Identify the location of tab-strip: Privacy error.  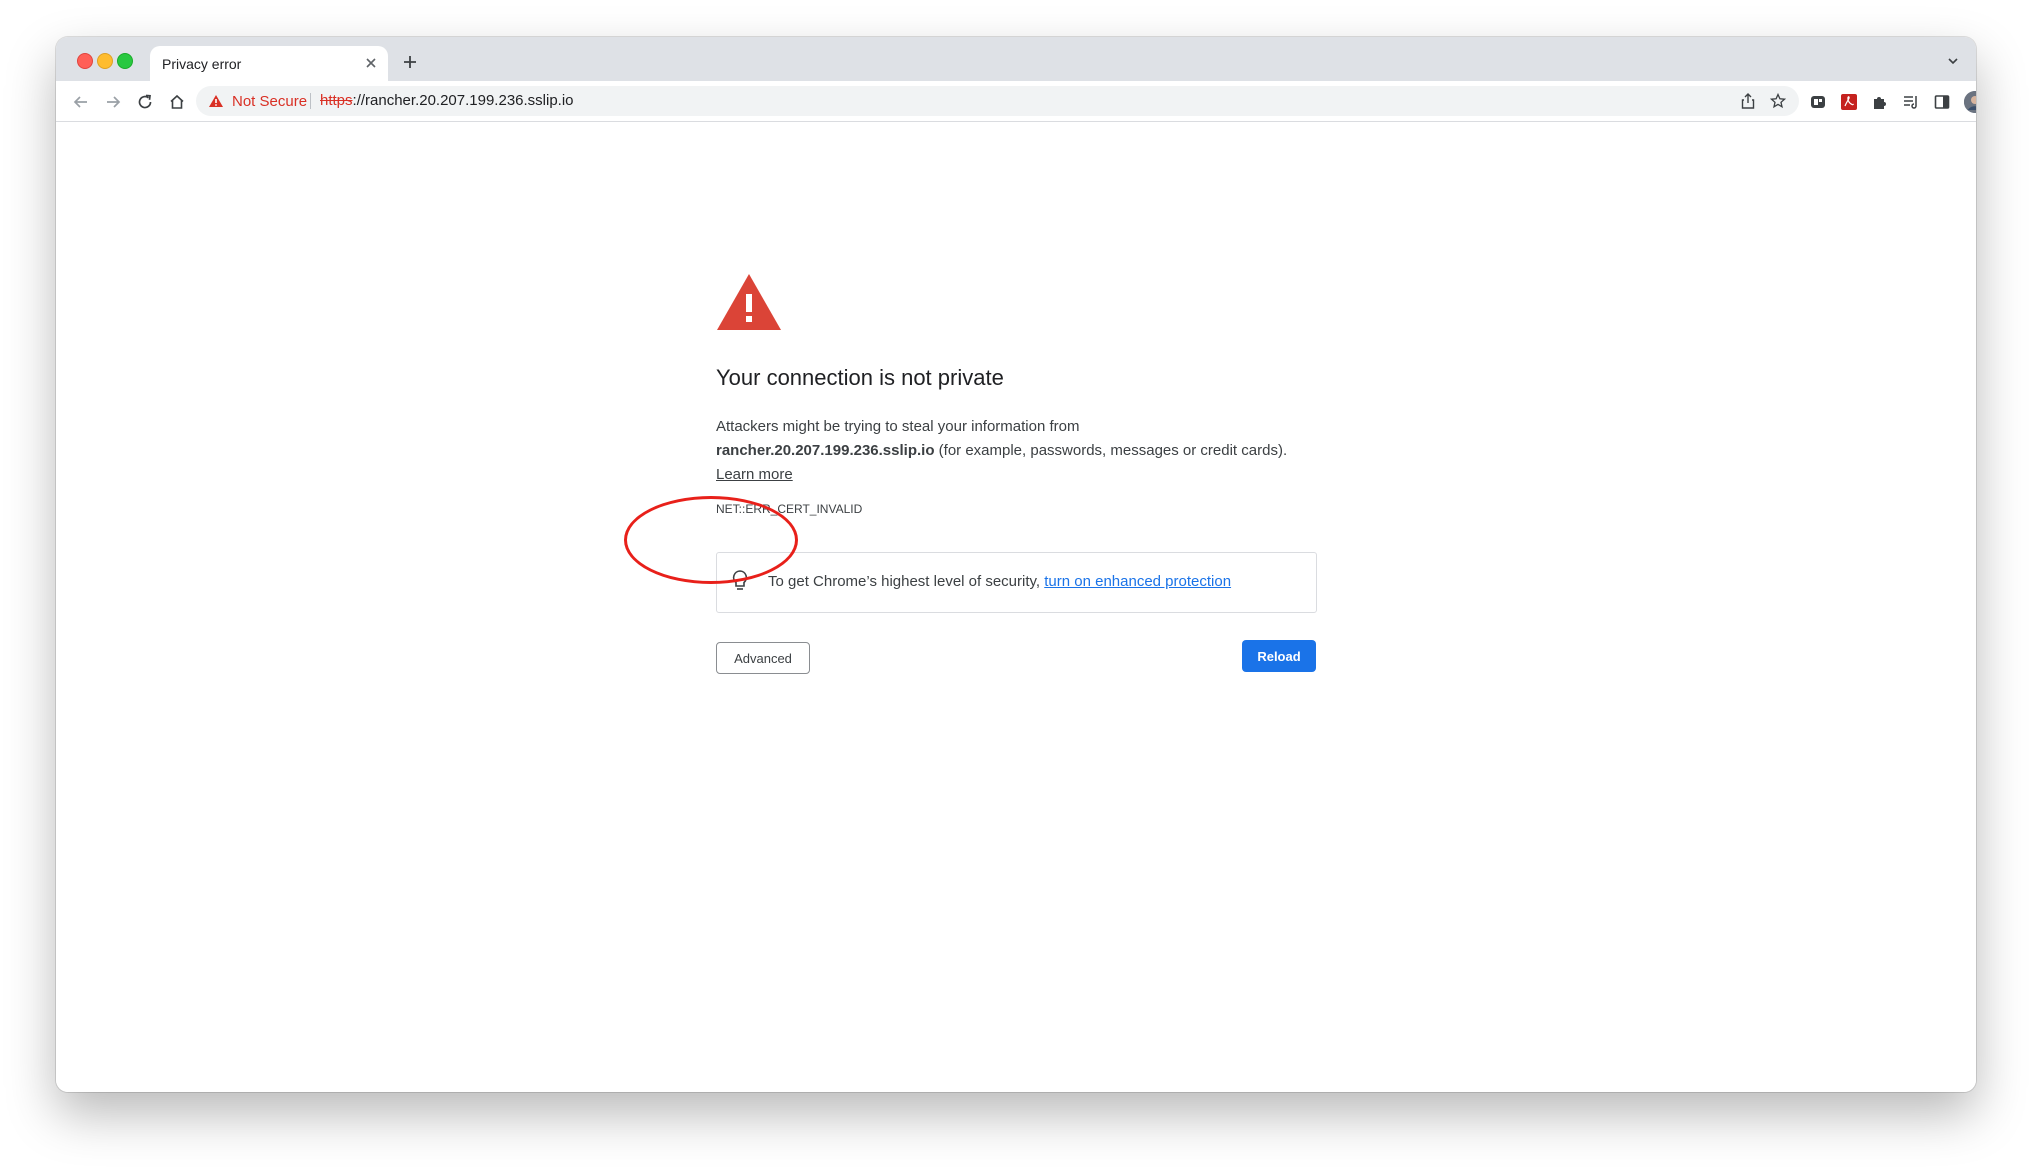
(1016, 59).